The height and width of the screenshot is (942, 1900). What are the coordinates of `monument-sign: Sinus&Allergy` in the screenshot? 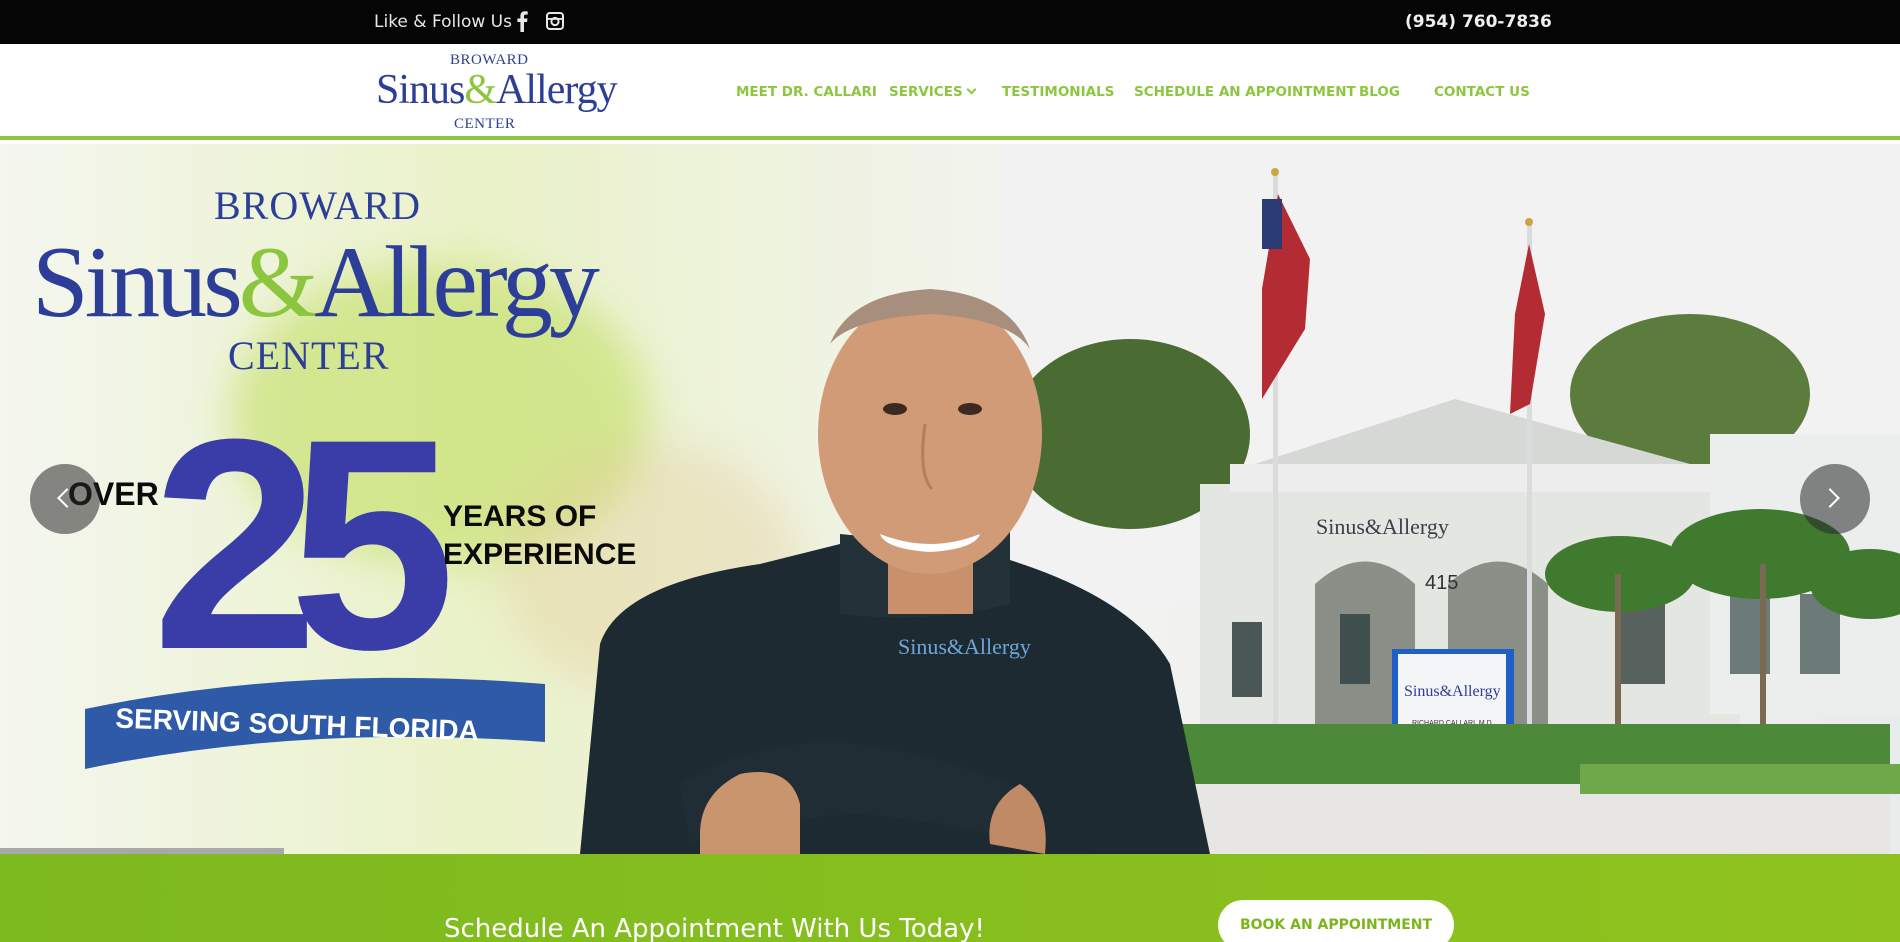 It's located at (1452, 691).